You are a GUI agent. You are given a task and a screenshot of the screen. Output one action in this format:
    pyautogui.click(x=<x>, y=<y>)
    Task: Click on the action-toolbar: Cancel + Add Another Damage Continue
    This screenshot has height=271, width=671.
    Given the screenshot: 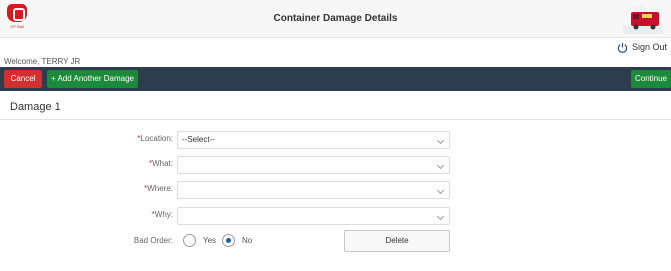 What is the action you would take?
    pyautogui.click(x=335, y=79)
    